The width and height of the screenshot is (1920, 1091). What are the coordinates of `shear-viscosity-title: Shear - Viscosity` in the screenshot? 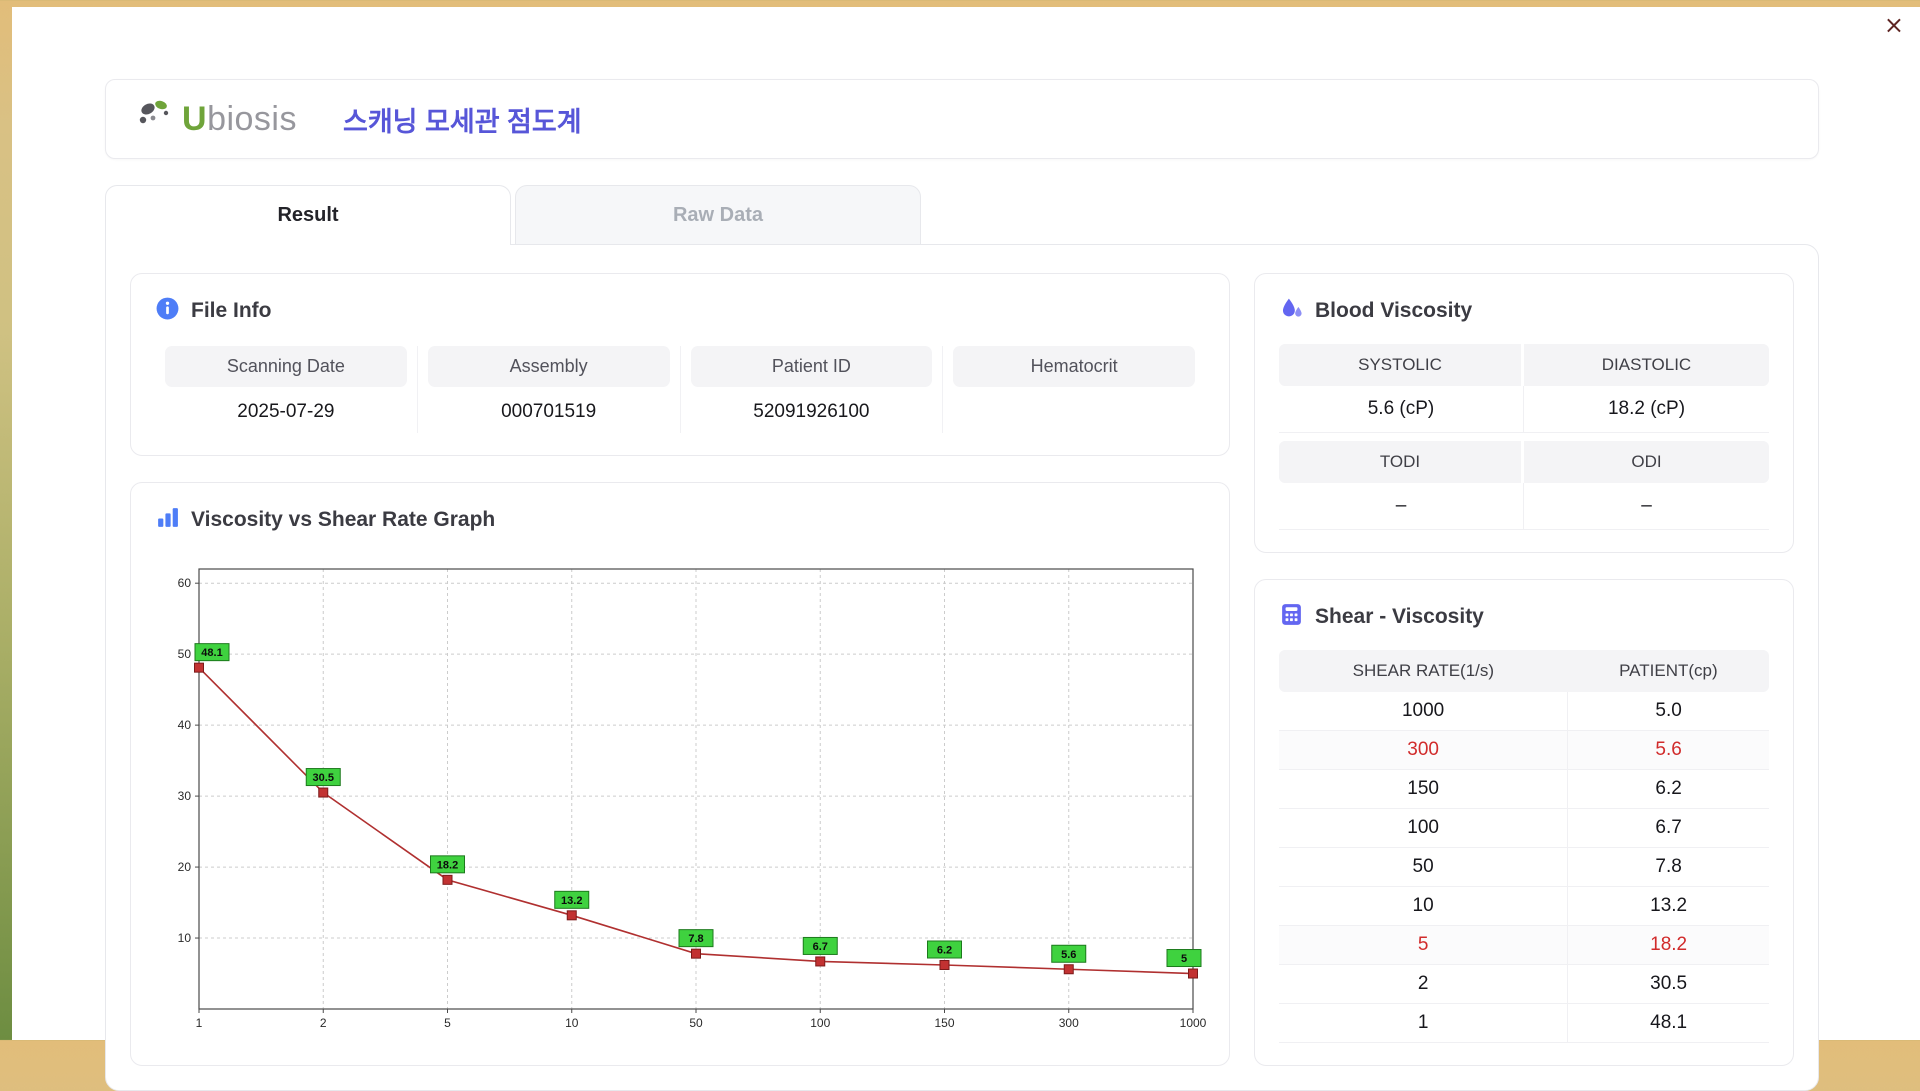 It's located at (1399, 616).